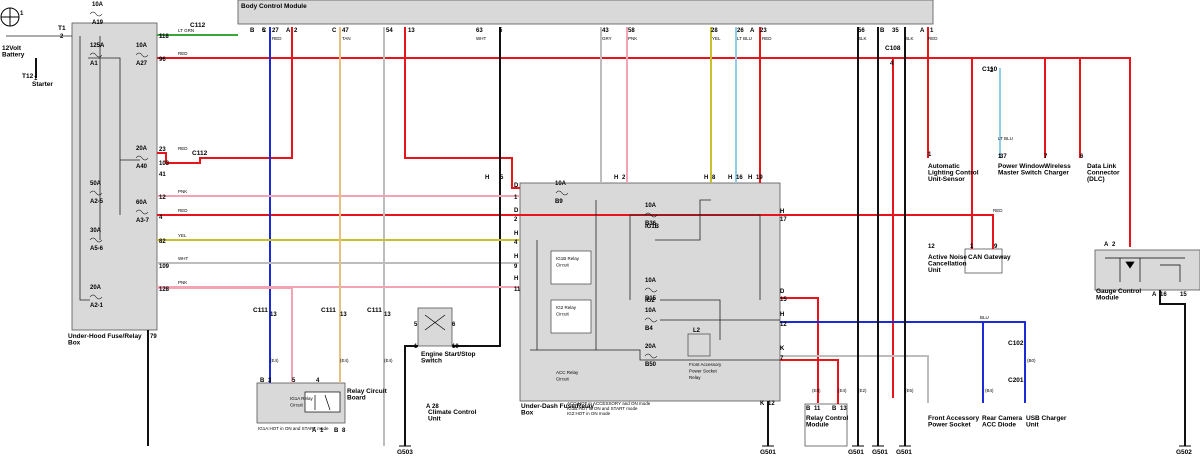 The height and width of the screenshot is (456, 1200). I want to click on ud-pin-21: 8, so click(714, 178).